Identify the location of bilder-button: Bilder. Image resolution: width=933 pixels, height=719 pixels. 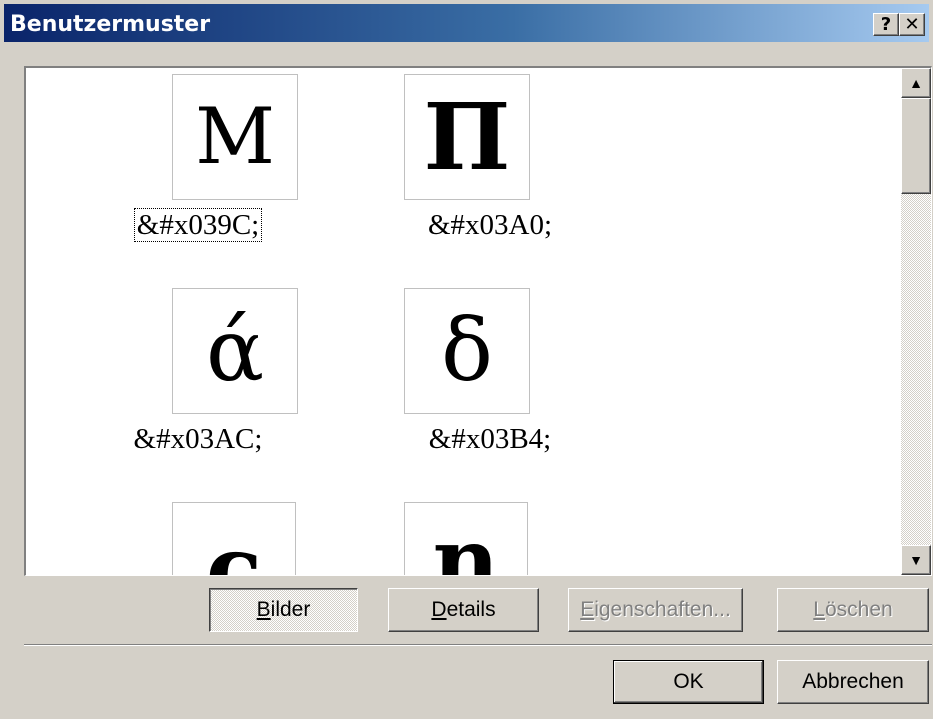
(283, 610).